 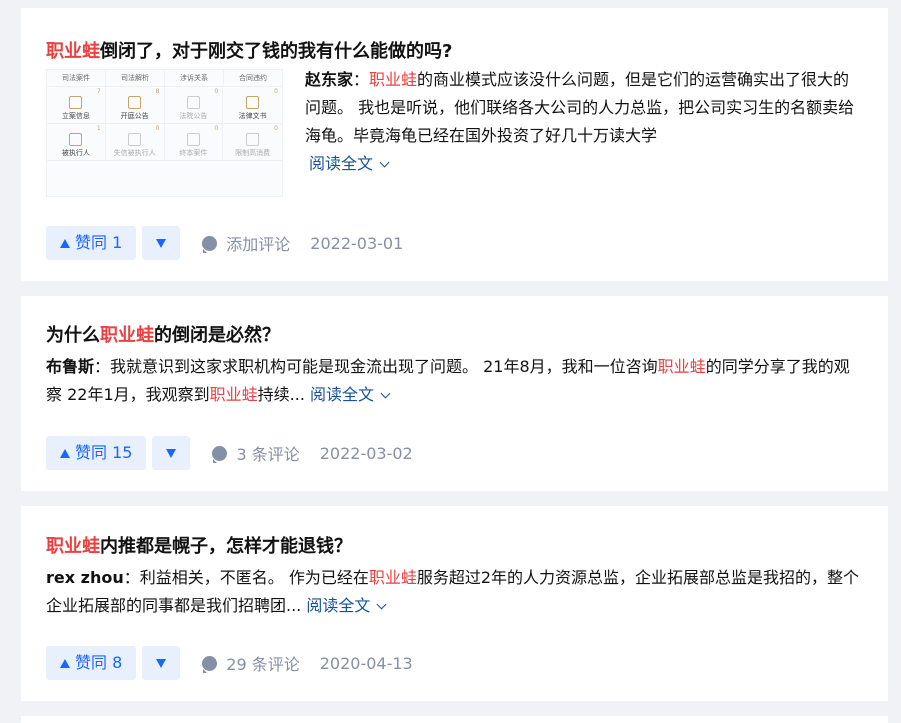 I want to click on thumb-label: 失信被执行人, so click(x=134, y=153).